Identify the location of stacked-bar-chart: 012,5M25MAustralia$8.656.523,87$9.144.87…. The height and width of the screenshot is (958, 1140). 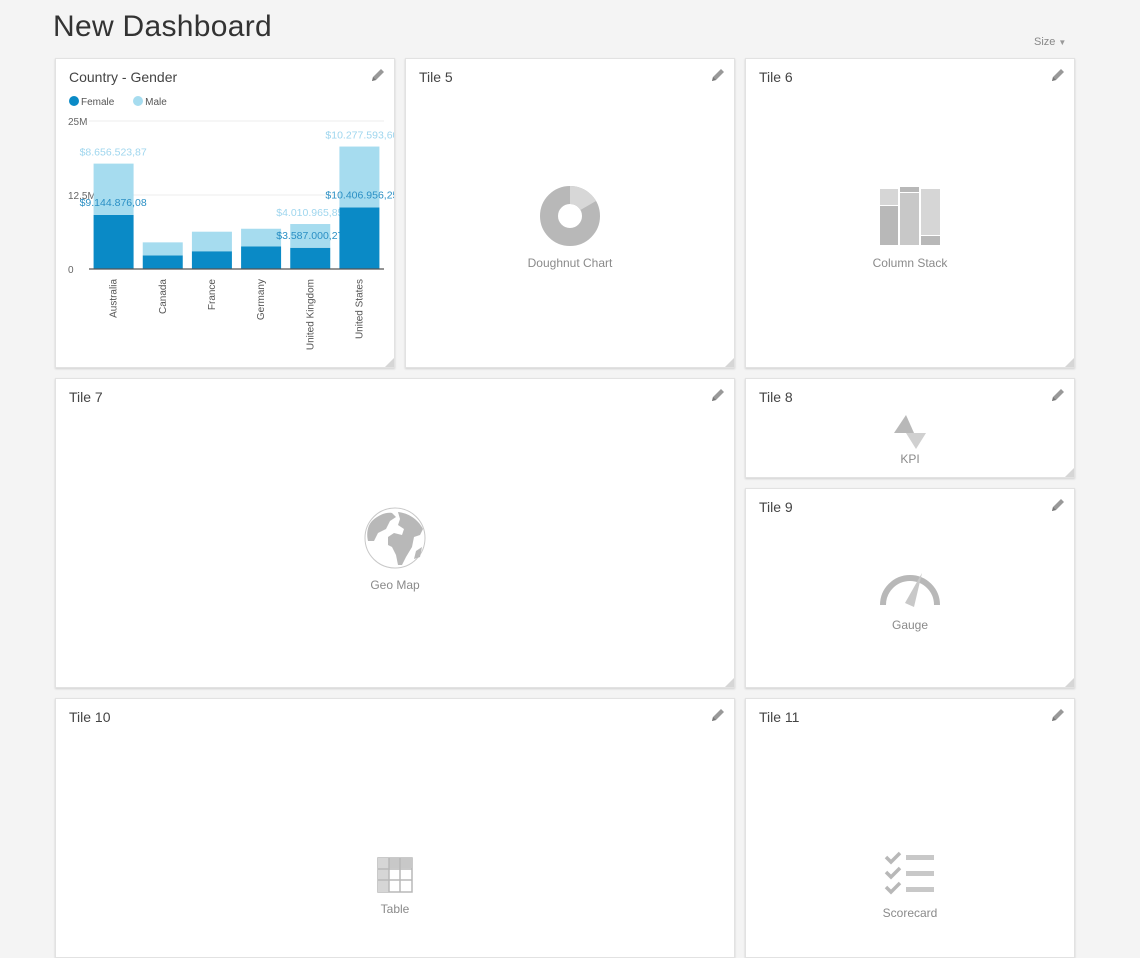
(231, 233).